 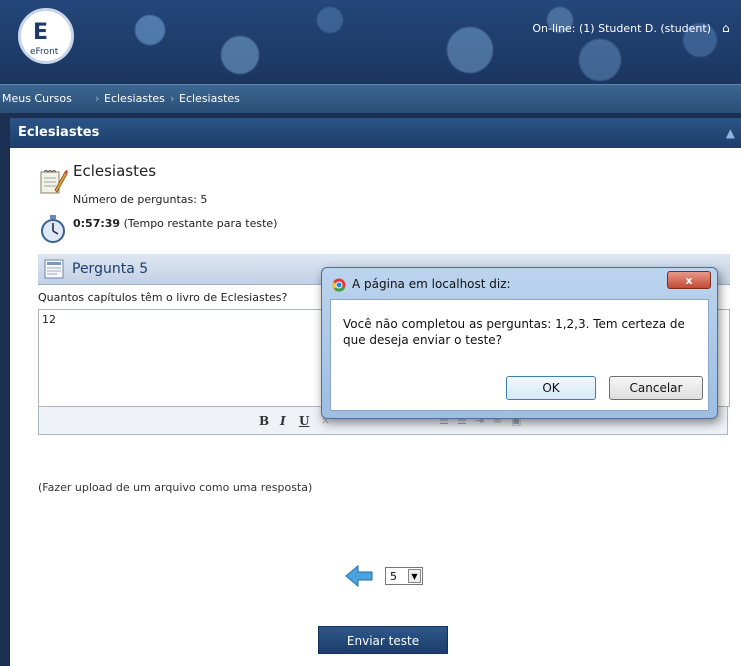 I want to click on online-status: On-line: (1) Student D. (student), so click(x=621, y=28).